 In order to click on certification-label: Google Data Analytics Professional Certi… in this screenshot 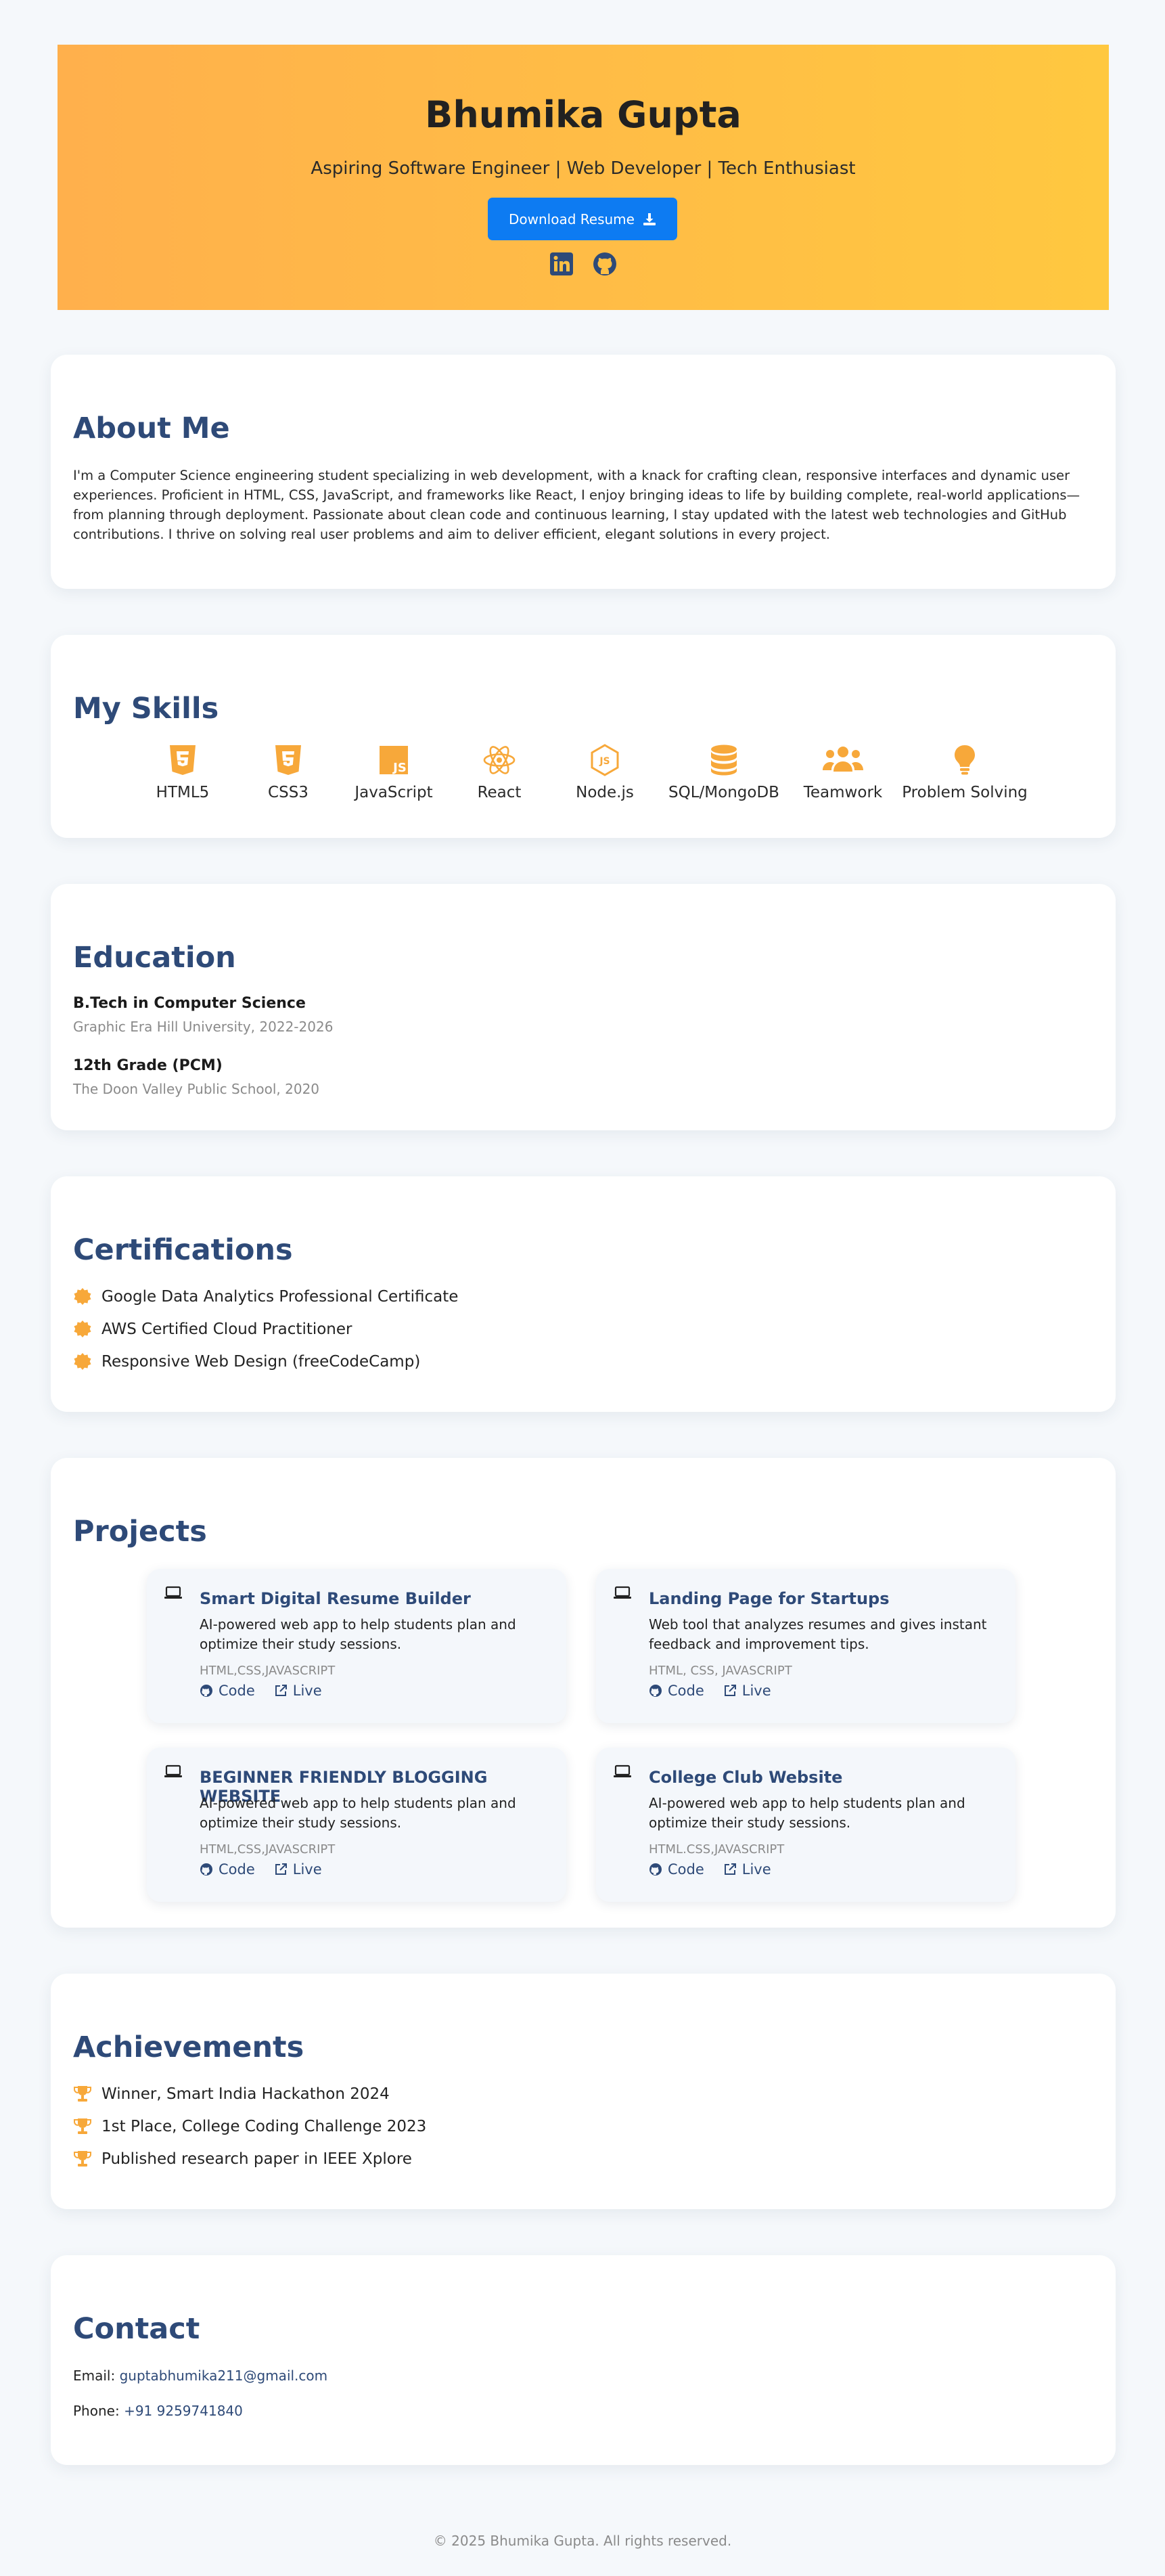, I will do `click(280, 1297)`.